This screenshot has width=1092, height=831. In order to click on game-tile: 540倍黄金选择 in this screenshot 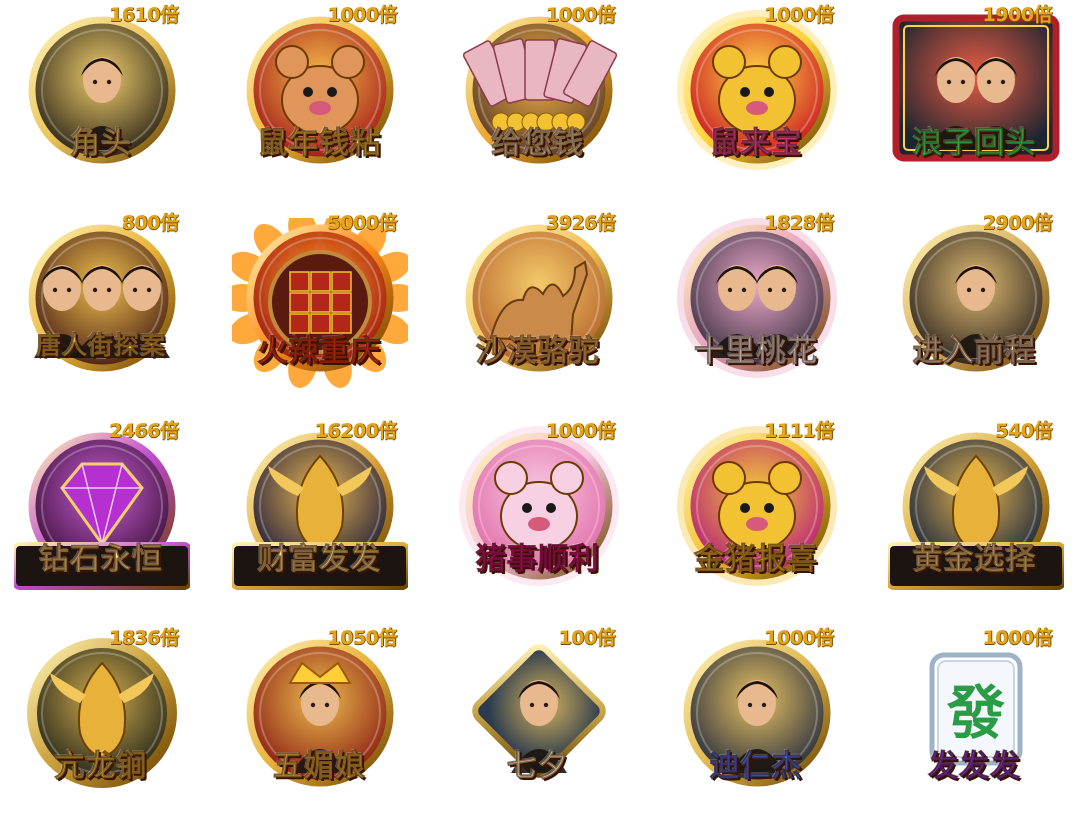, I will do `click(983, 520)`.